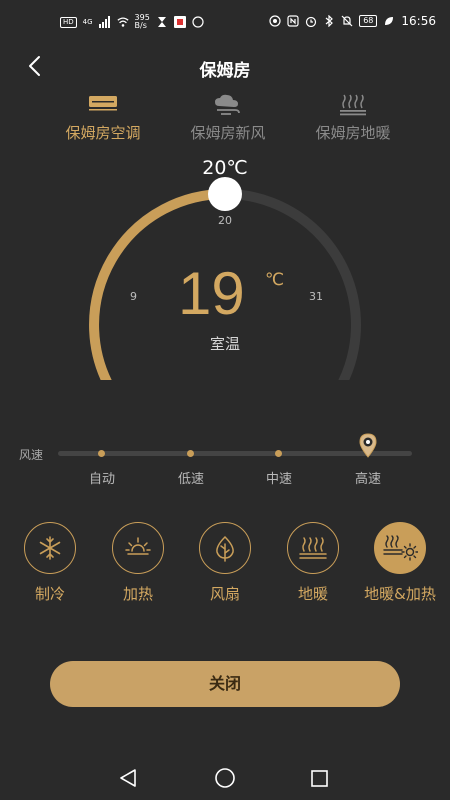  I want to click on tab-air-conditioner: 保姆房空调, so click(103, 117).